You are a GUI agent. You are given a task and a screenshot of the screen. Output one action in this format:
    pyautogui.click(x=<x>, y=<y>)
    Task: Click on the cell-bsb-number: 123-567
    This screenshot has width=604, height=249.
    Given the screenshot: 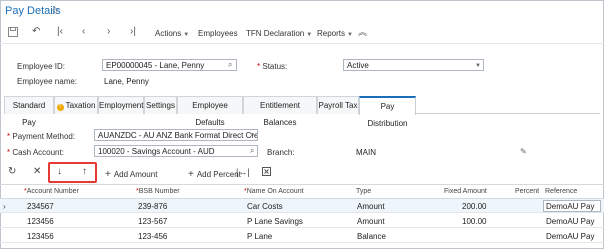 What is the action you would take?
    pyautogui.click(x=152, y=221)
    